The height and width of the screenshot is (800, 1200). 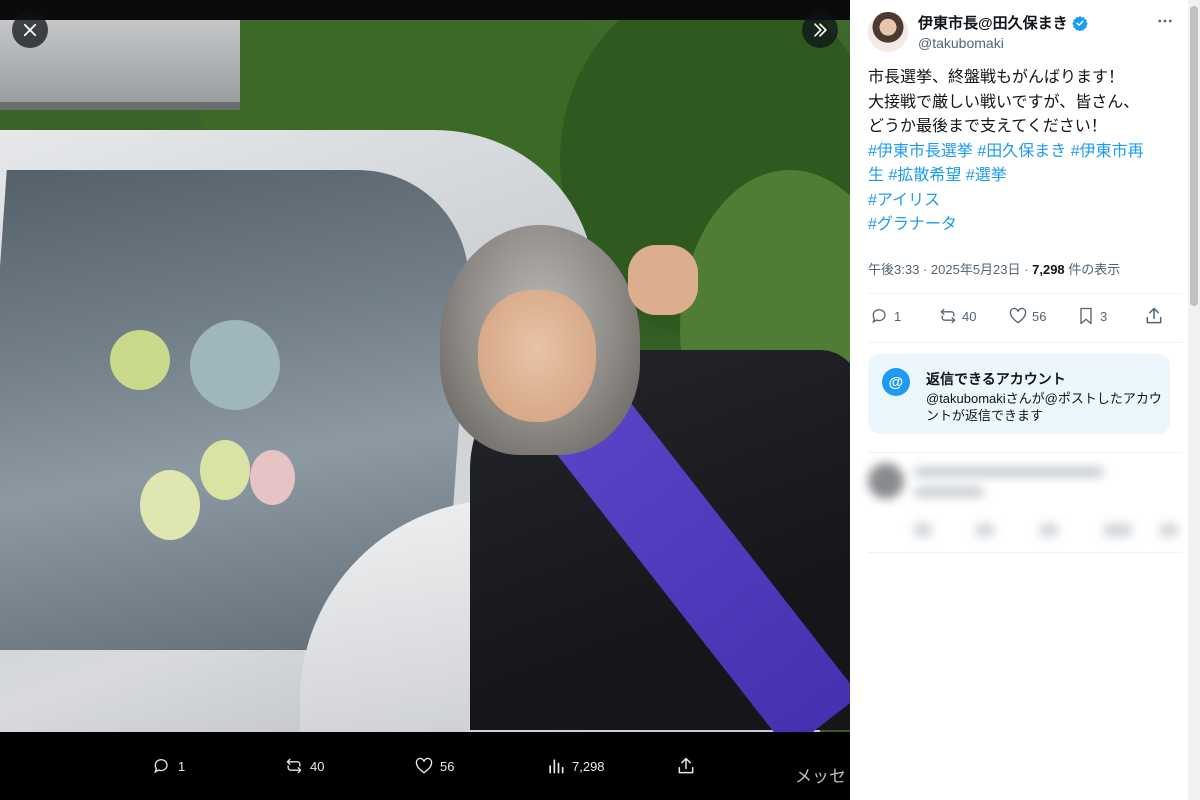 I want to click on share-button, so click(x=1156, y=316).